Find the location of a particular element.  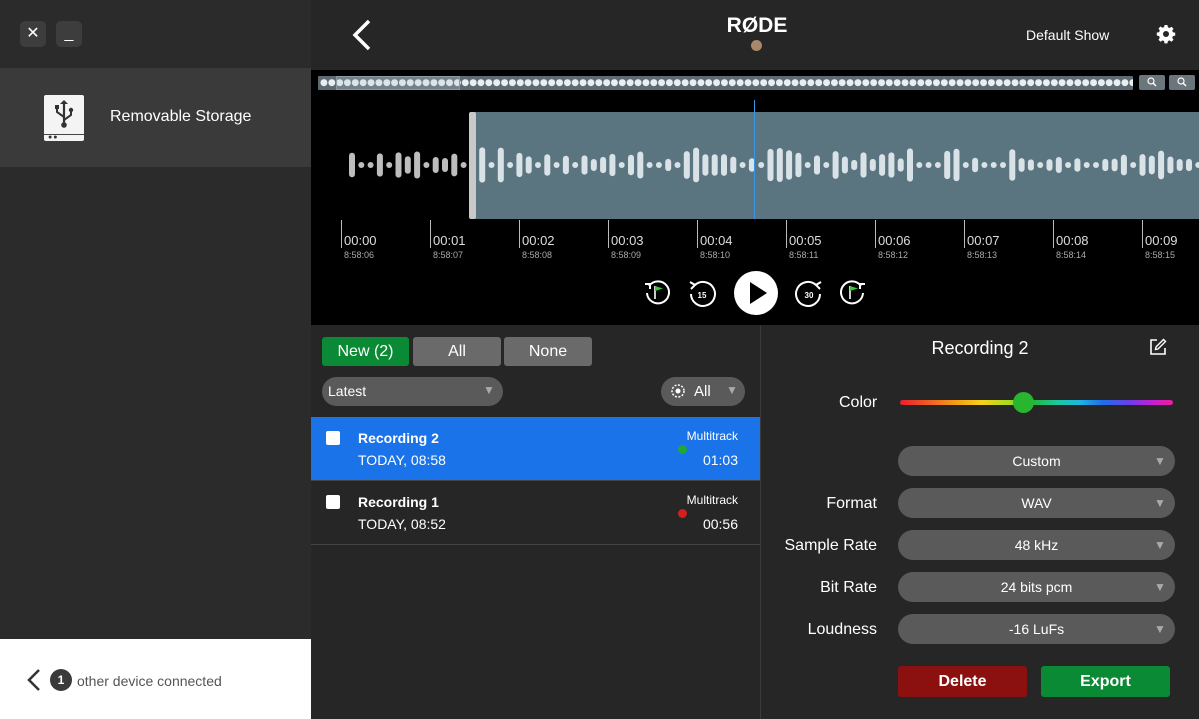

loudness-value: -16 LuFs is located at coordinates (1036, 629).